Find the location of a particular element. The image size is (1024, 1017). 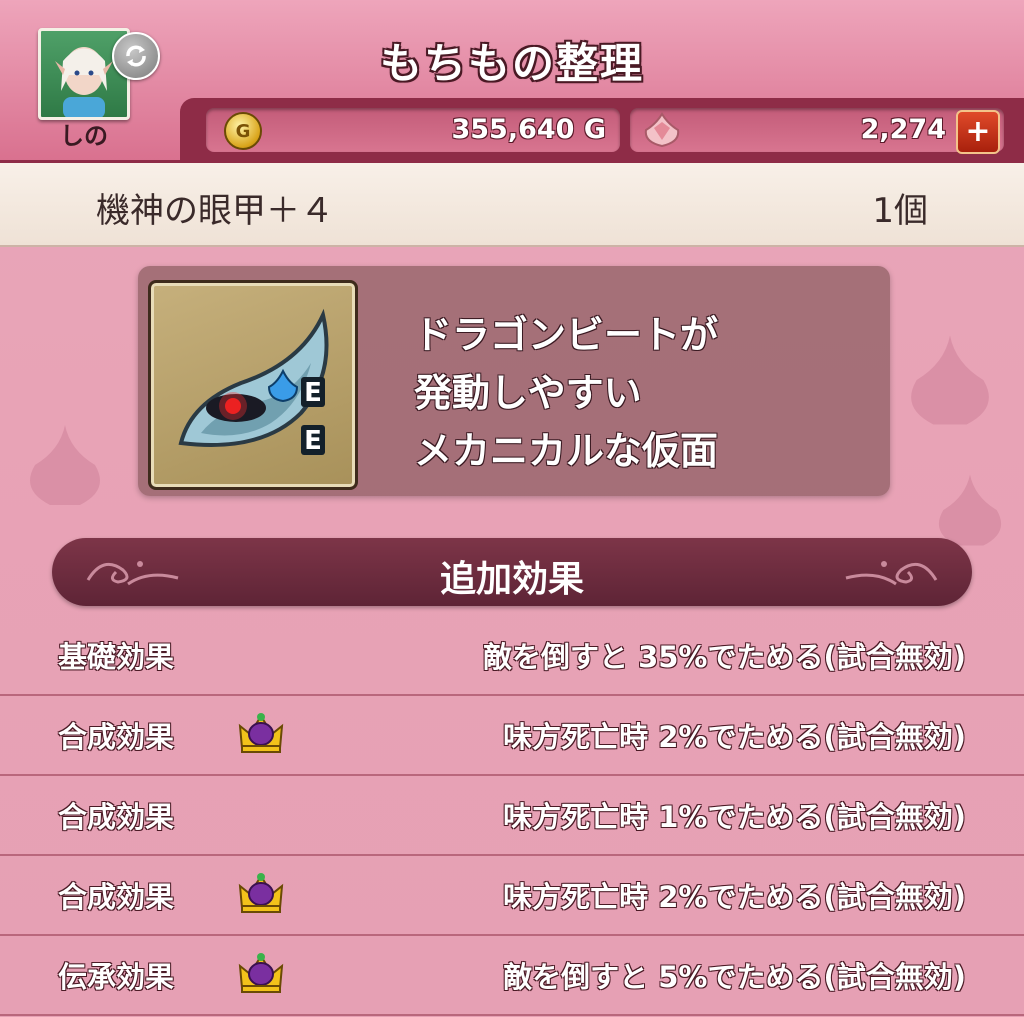

effect-value: 敵を倒すと 5%でためる(試合無効) is located at coordinates (734, 977).